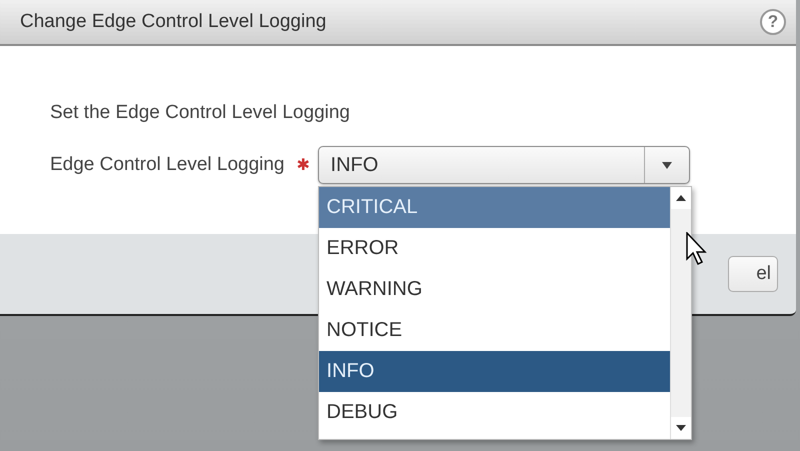  I want to click on help-button: ?, so click(773, 22).